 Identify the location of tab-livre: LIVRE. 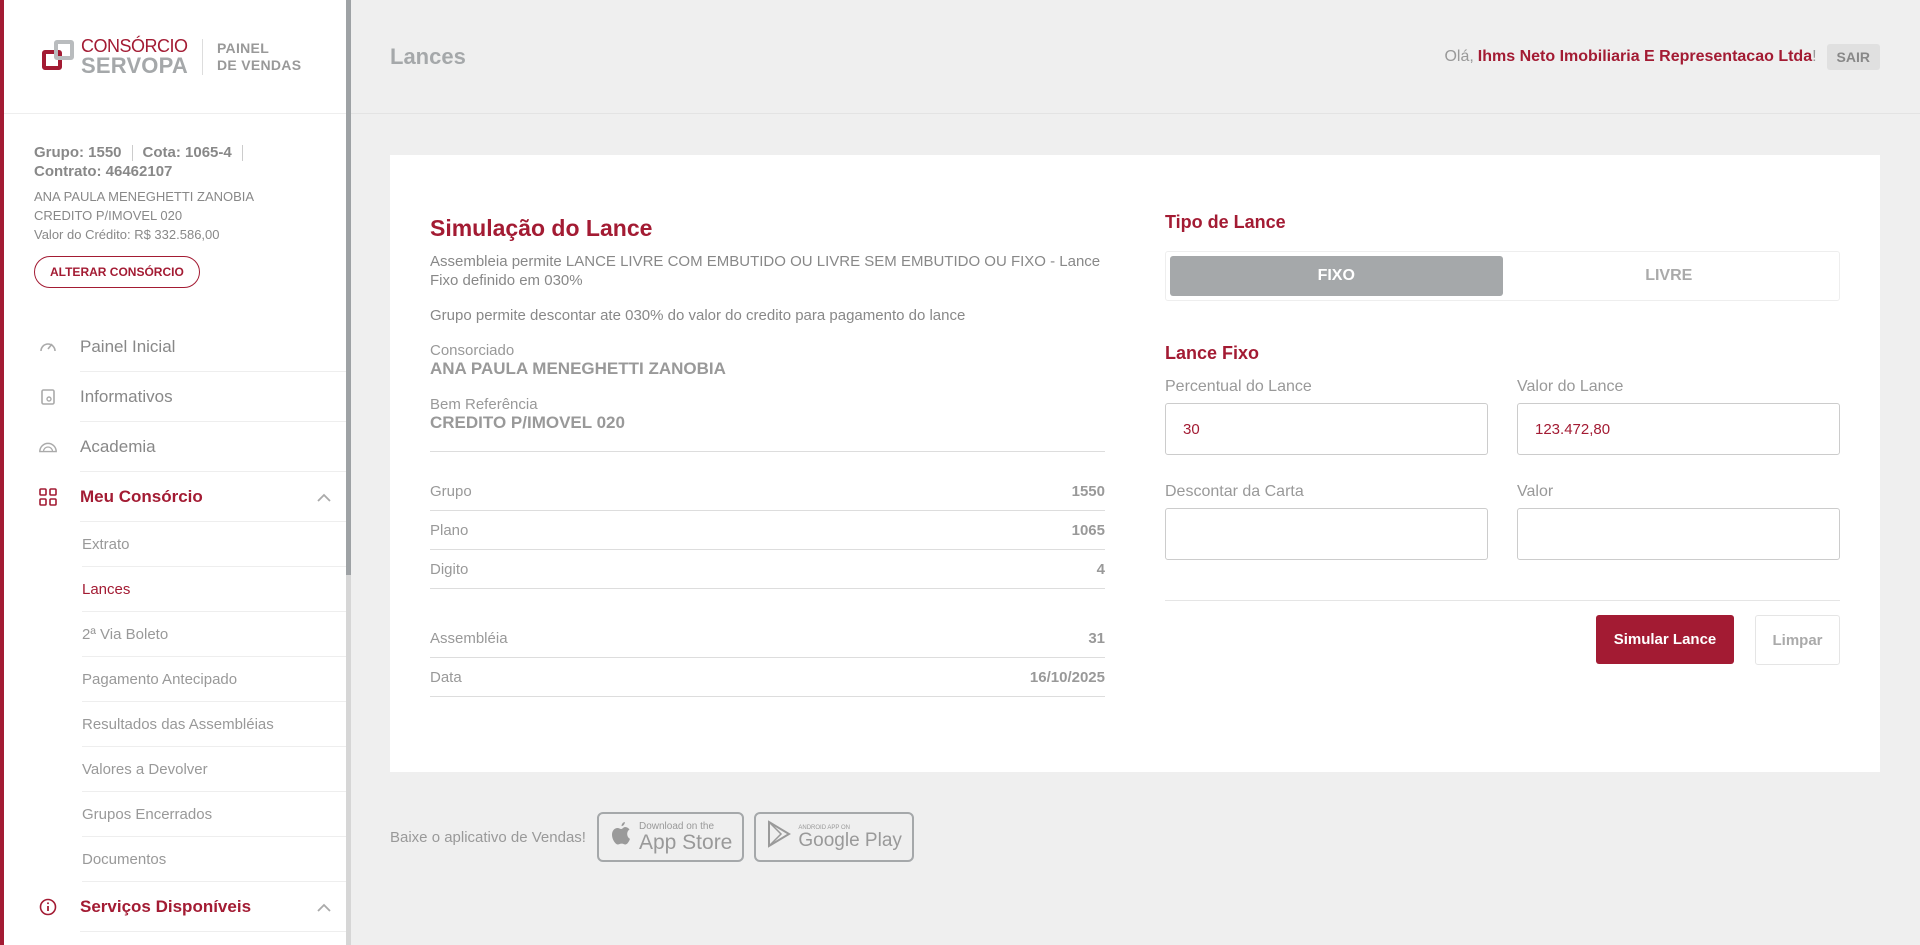
(1669, 276).